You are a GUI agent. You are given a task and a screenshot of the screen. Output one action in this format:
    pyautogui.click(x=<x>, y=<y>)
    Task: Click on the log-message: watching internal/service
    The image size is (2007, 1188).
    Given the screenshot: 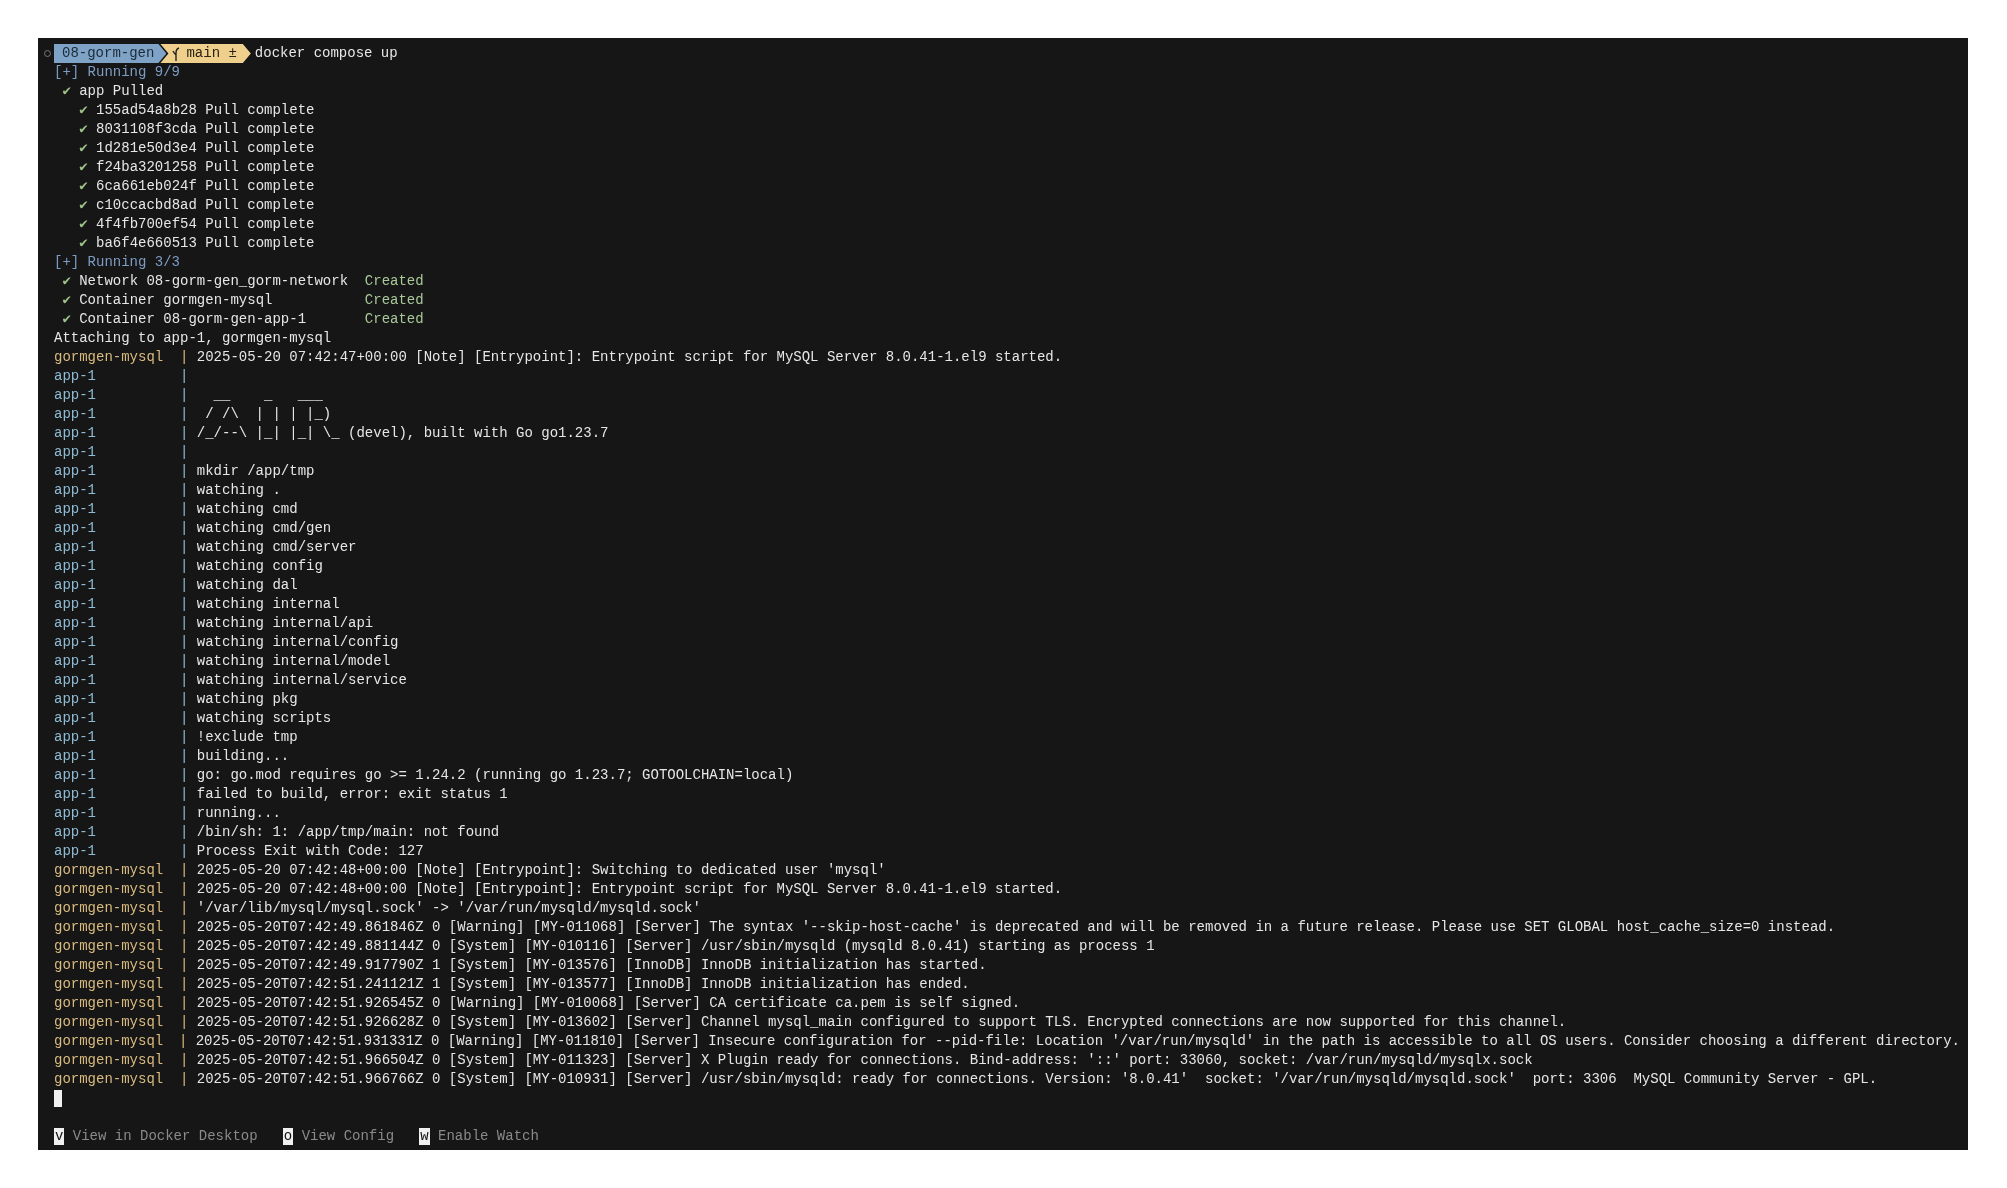 What is the action you would take?
    pyautogui.click(x=301, y=680)
    